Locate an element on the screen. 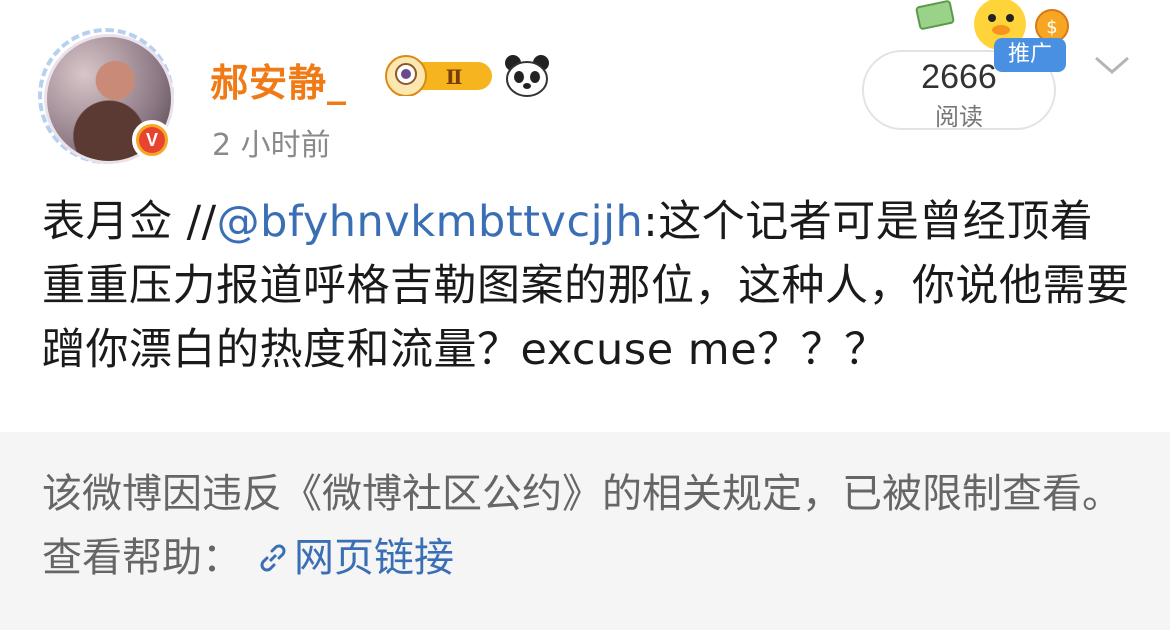 This screenshot has height=630, width=1170. link-icon is located at coordinates (273, 558).